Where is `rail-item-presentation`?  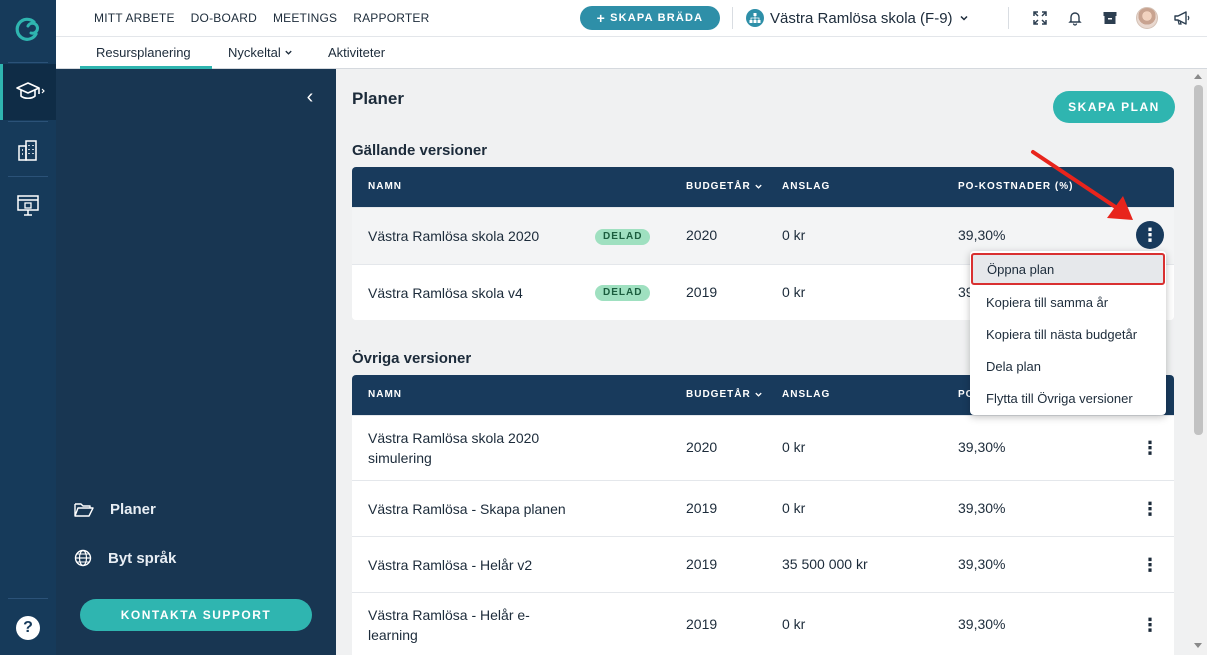
rail-item-presentation is located at coordinates (28, 205).